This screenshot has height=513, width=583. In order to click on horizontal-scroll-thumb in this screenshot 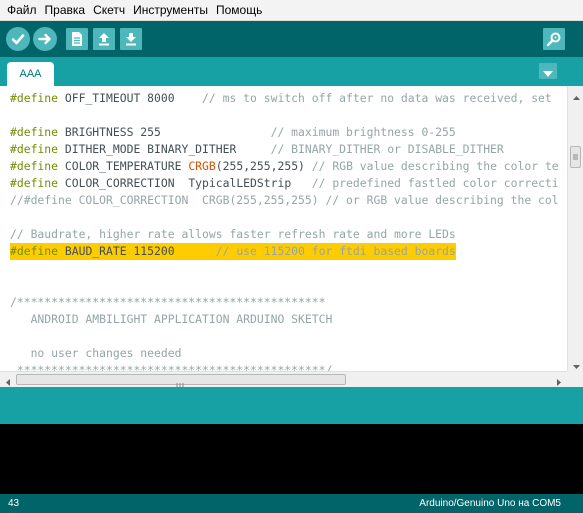, I will do `click(181, 381)`.